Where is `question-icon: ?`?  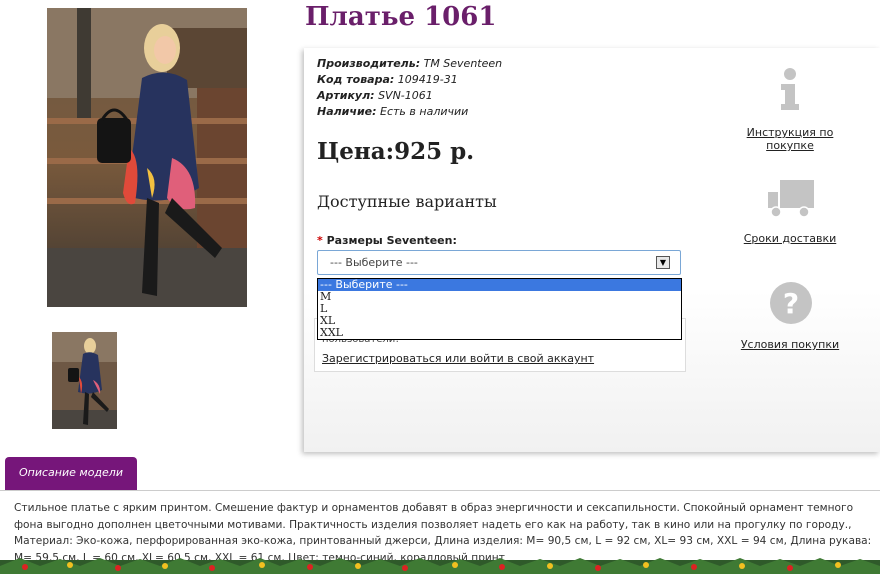
question-icon: ? is located at coordinates (790, 309).